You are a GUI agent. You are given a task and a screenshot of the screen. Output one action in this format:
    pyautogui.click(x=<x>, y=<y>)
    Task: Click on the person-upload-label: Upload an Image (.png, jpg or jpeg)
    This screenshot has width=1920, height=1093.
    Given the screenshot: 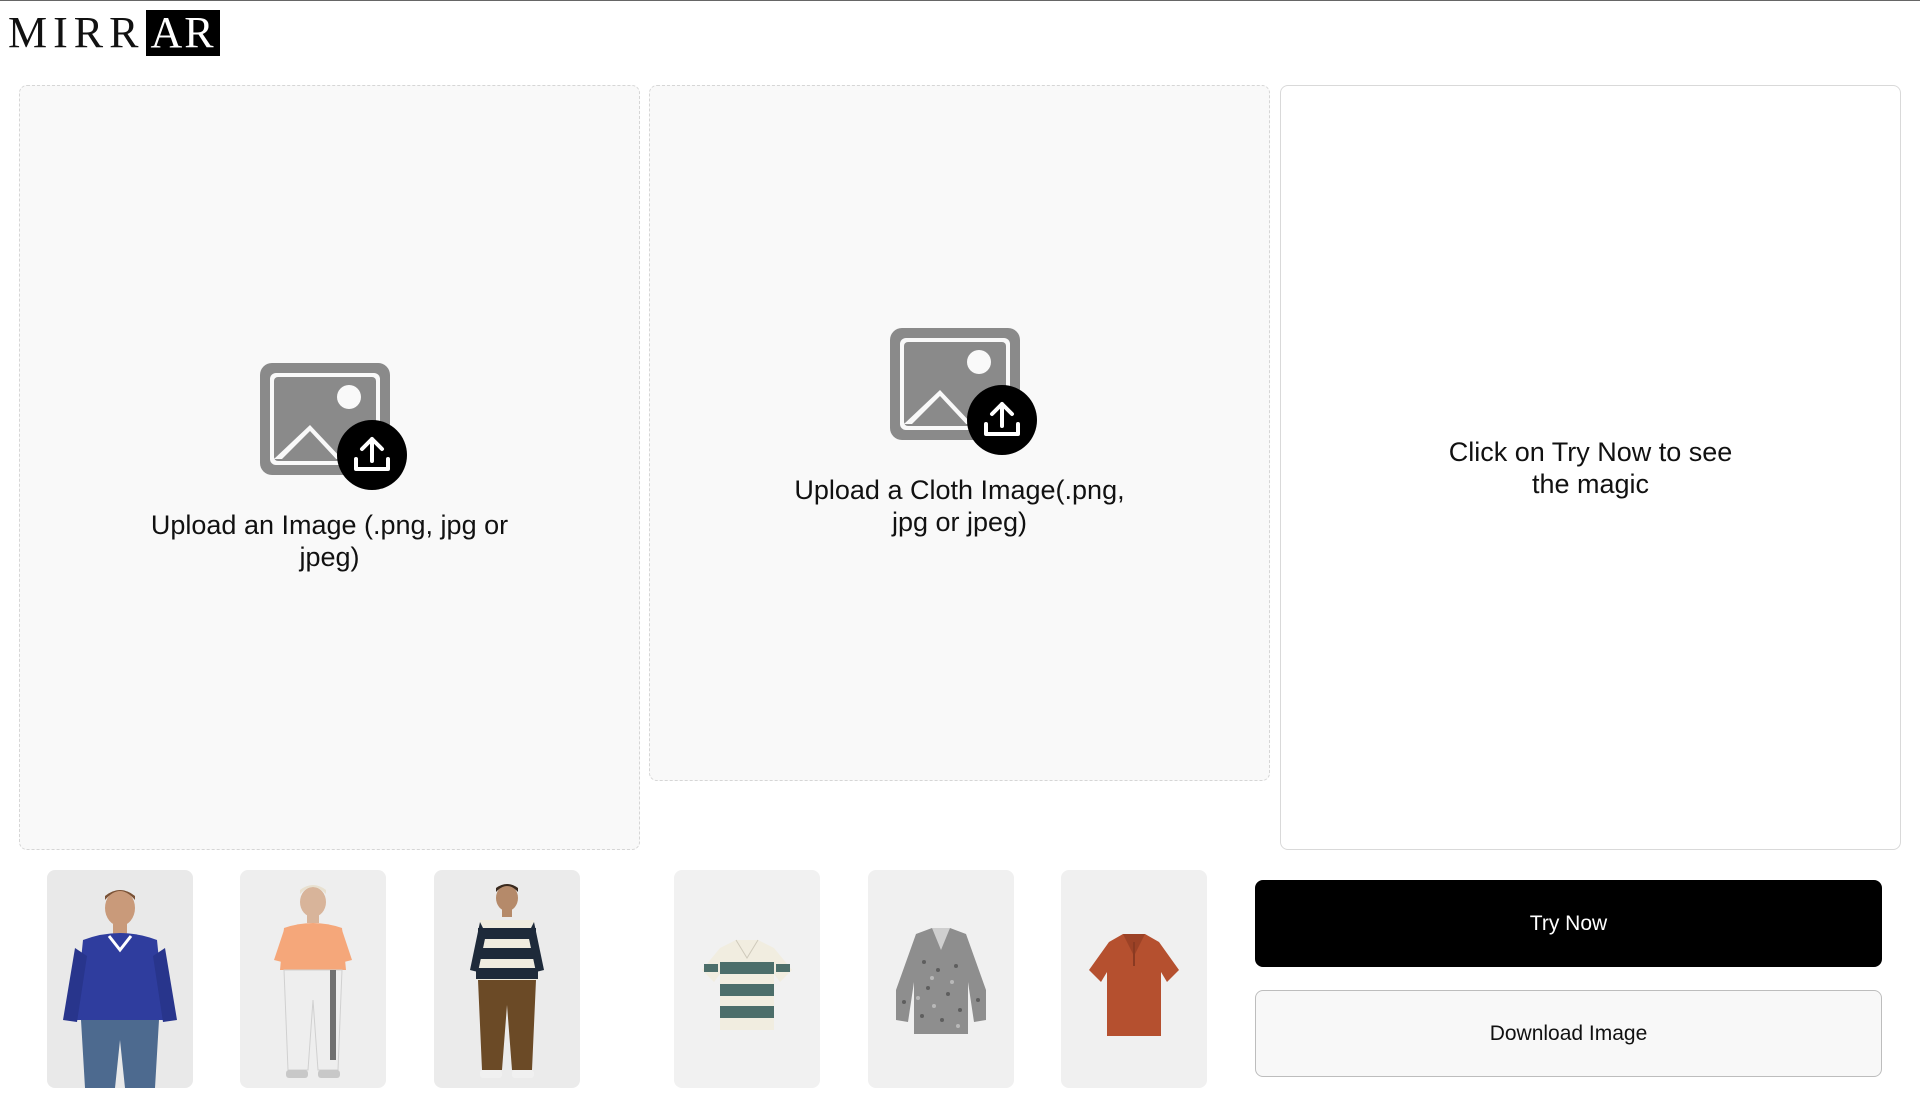 What is the action you would take?
    pyautogui.click(x=329, y=540)
    